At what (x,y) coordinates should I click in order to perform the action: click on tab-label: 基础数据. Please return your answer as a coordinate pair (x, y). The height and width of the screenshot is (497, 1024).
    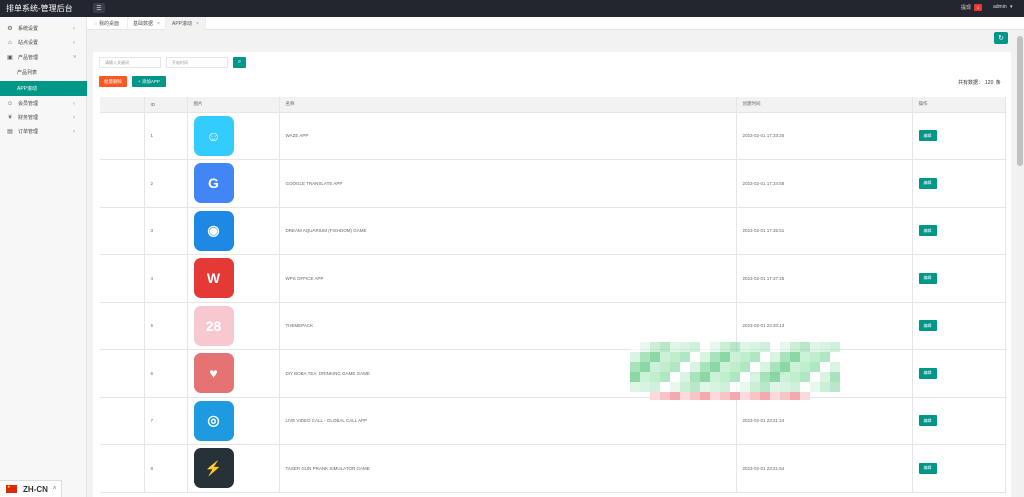
    Looking at the image, I should click on (143, 24).